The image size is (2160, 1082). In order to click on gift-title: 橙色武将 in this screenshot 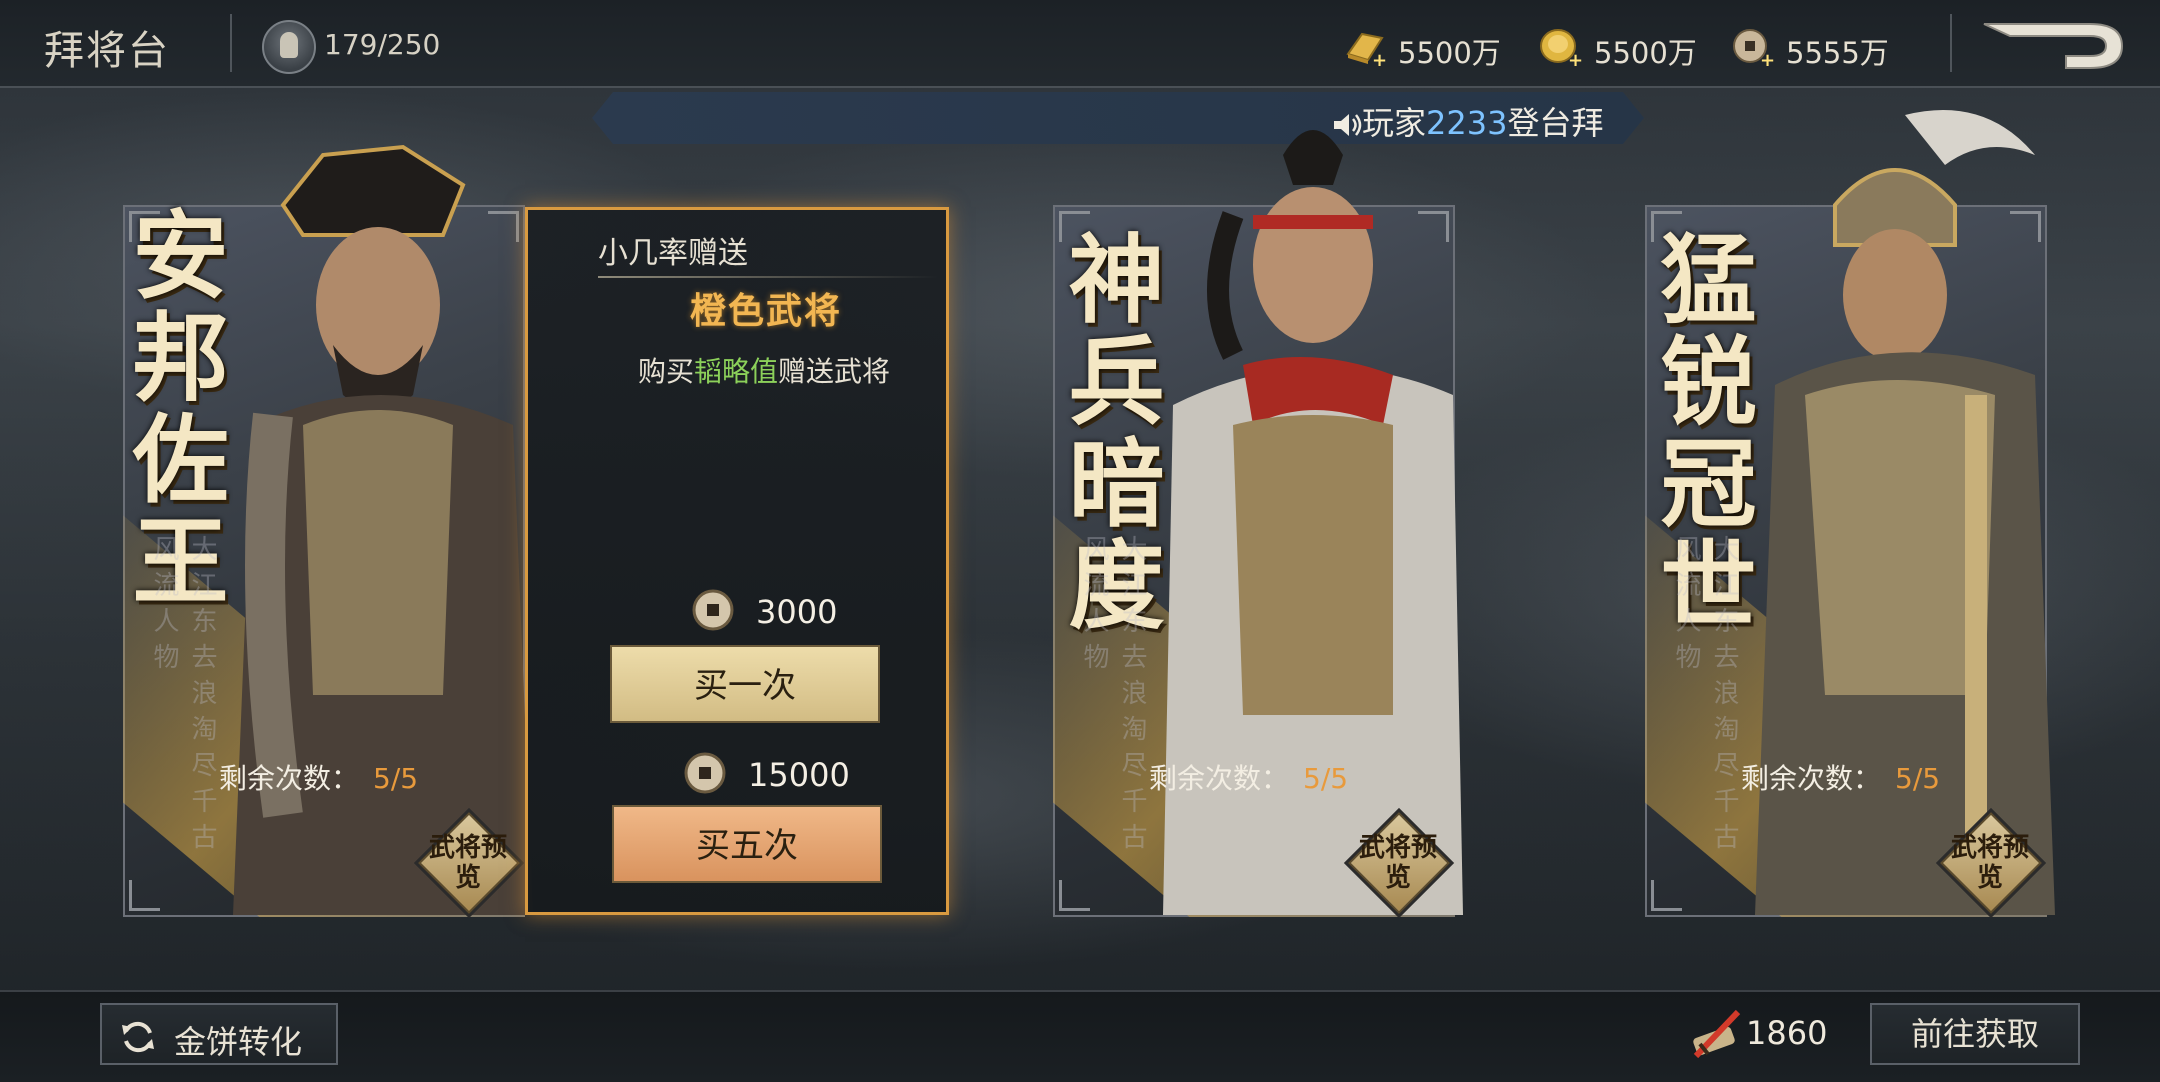, I will do `click(766, 311)`.